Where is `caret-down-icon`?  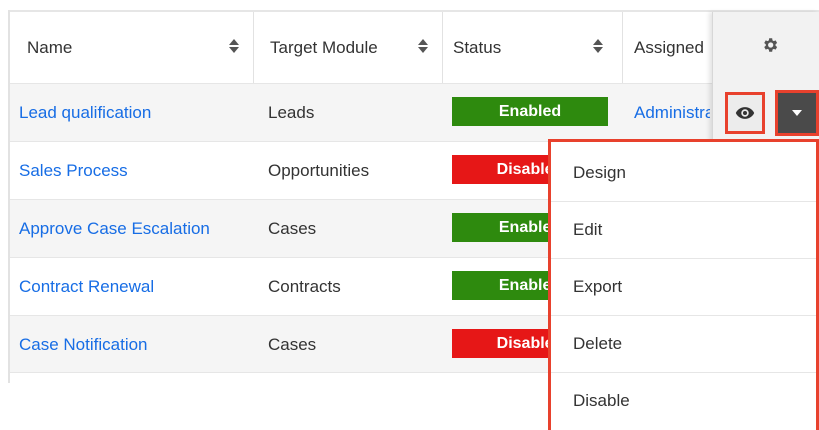
caret-down-icon is located at coordinates (797, 113).